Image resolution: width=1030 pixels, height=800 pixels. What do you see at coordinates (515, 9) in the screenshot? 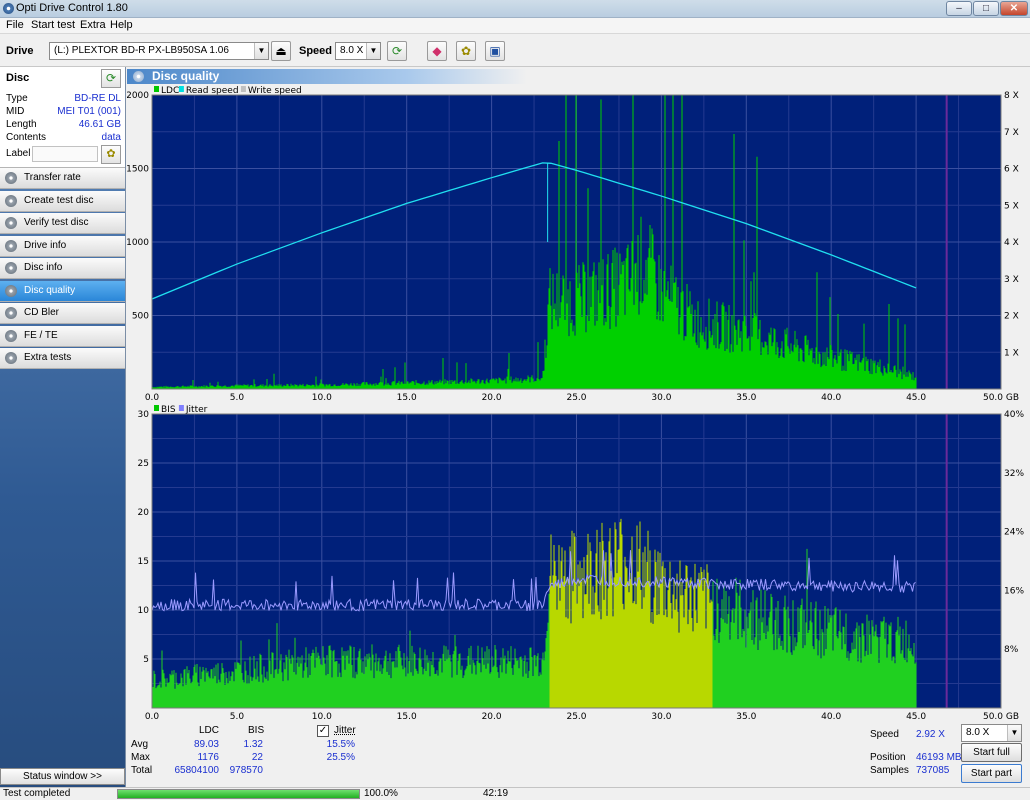
I see `title-bar: Opti Drive Control 1.80 – □ ✕` at bounding box center [515, 9].